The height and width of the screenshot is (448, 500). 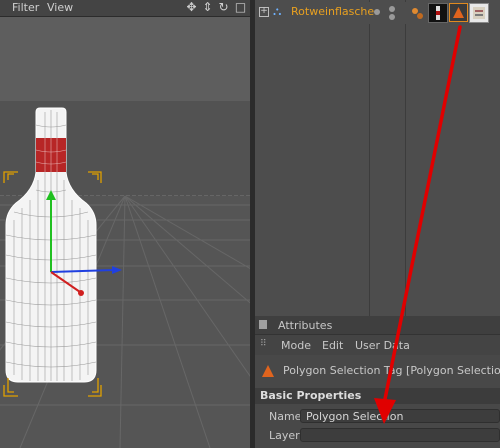 I want to click on layer-label: Layer, so click(x=284, y=435).